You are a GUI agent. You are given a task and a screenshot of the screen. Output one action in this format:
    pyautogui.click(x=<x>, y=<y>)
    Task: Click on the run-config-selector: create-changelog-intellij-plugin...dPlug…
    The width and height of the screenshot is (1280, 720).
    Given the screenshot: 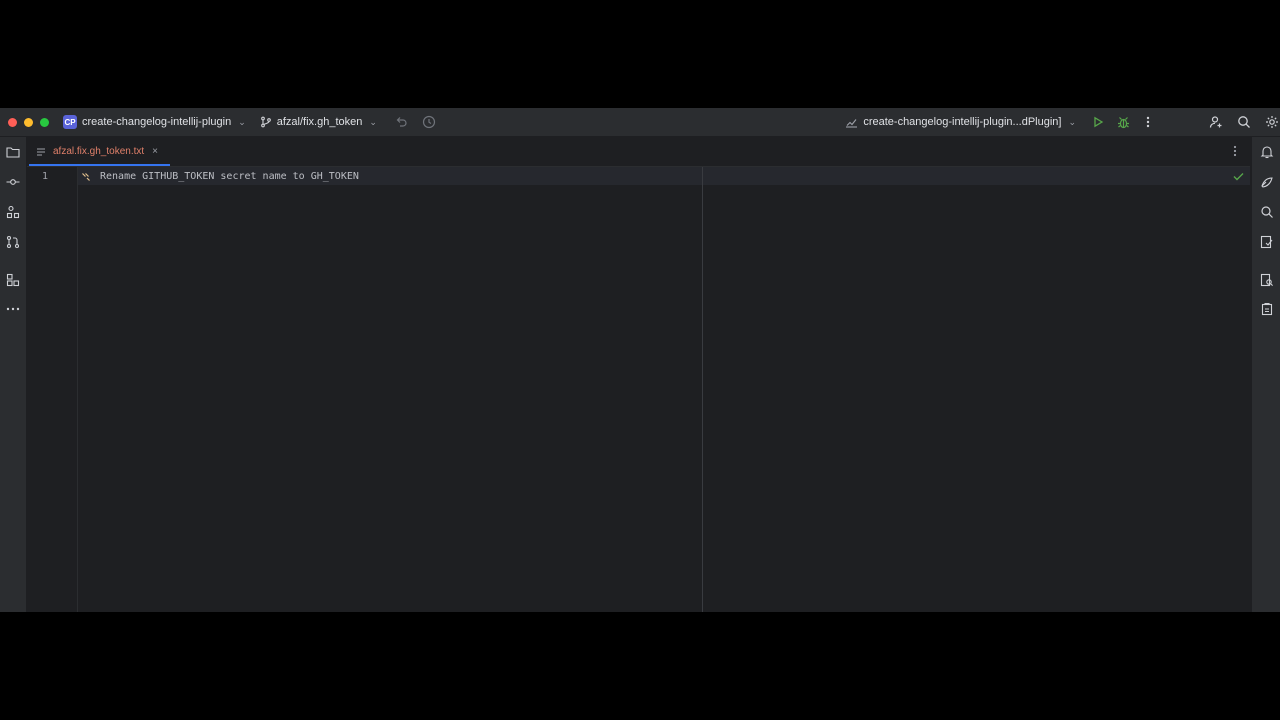 What is the action you would take?
    pyautogui.click(x=960, y=122)
    